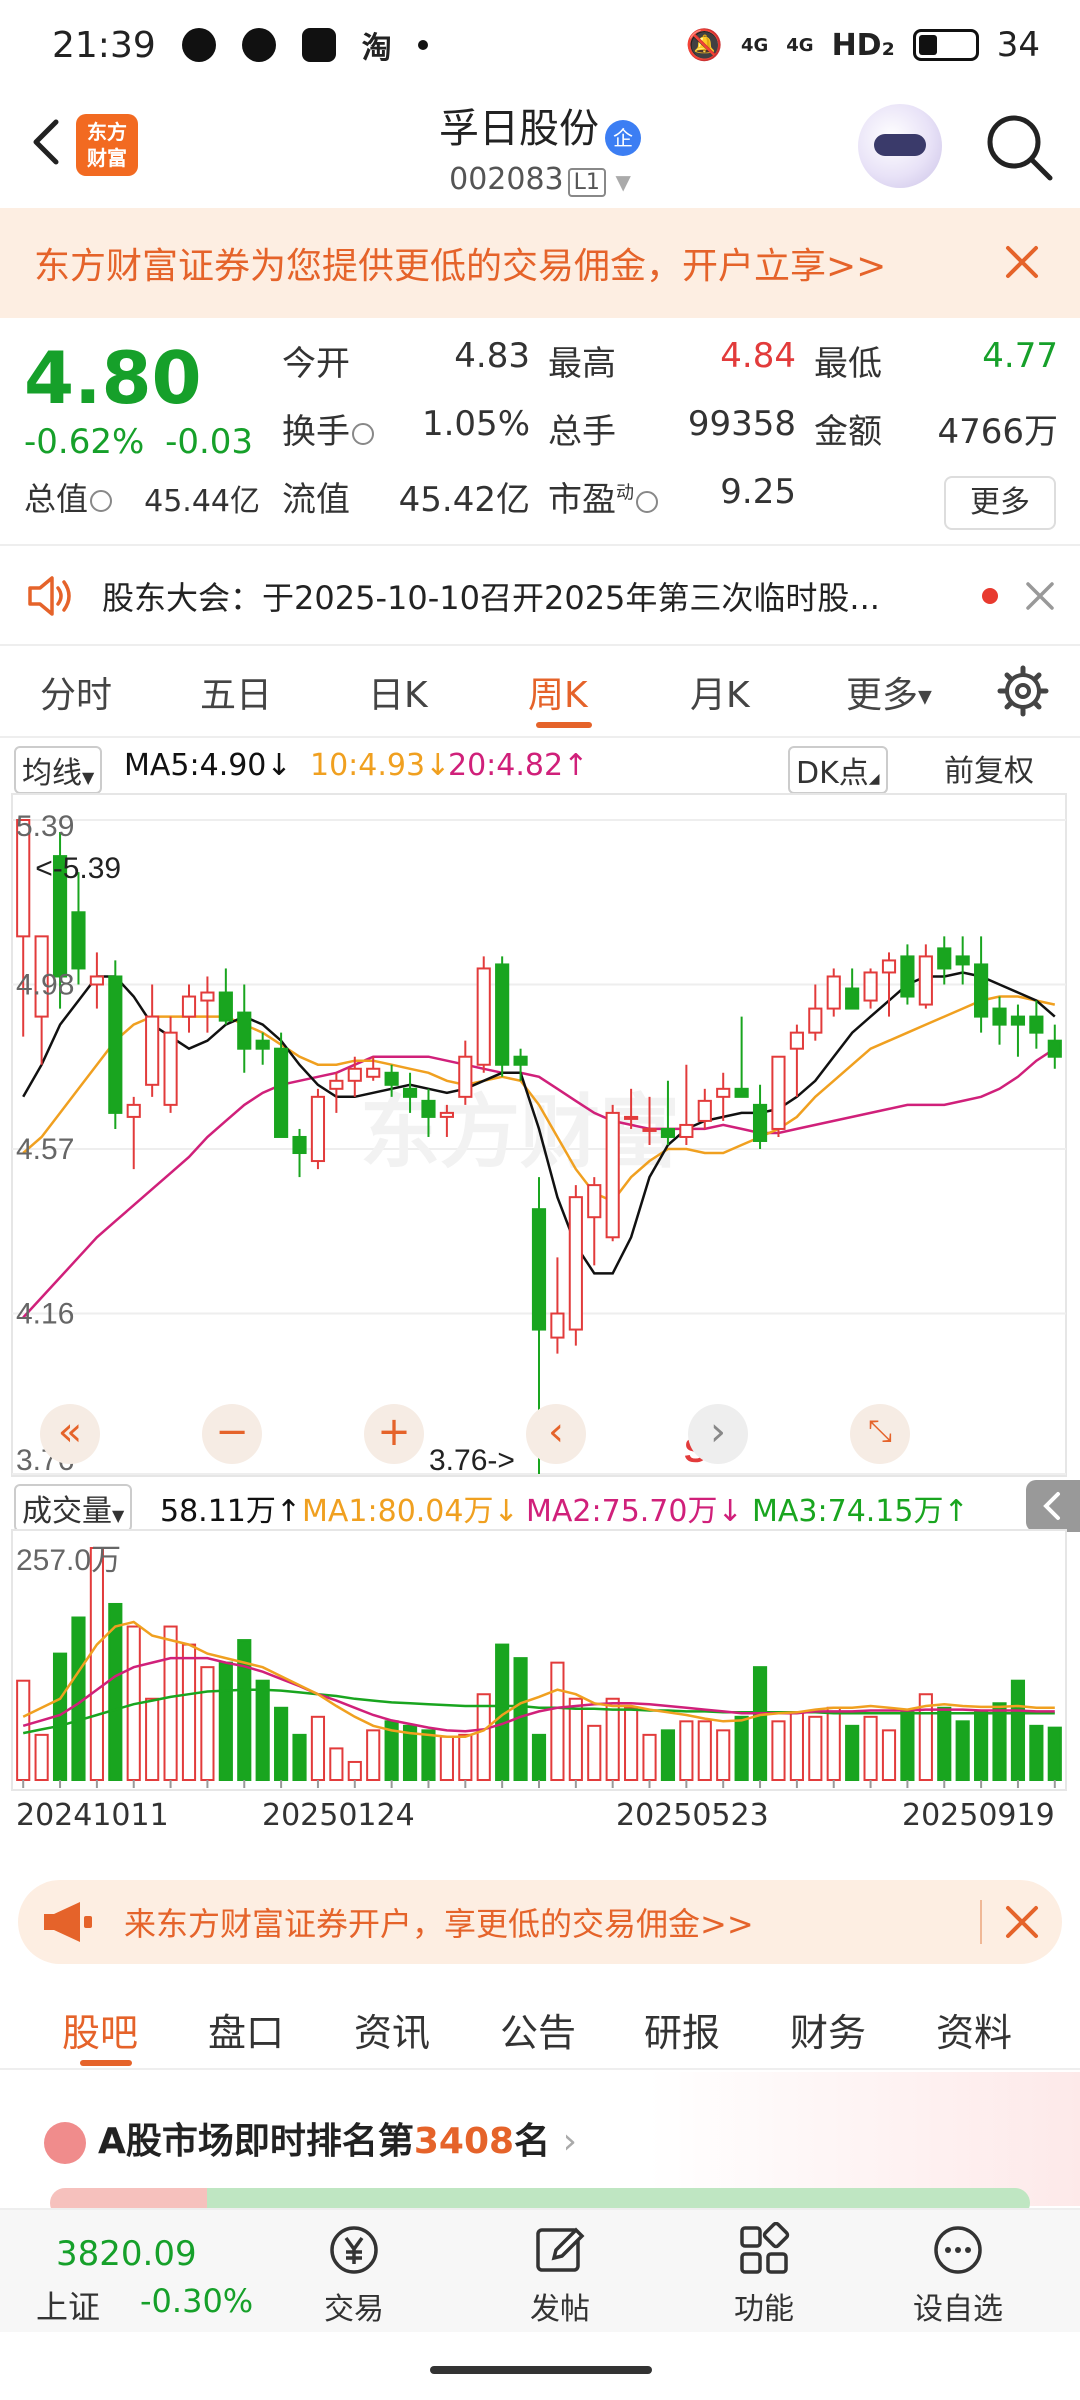 This screenshot has width=1080, height=2400. Describe the element at coordinates (538, 2029) in the screenshot. I see `tab-announcements: 公告` at that location.